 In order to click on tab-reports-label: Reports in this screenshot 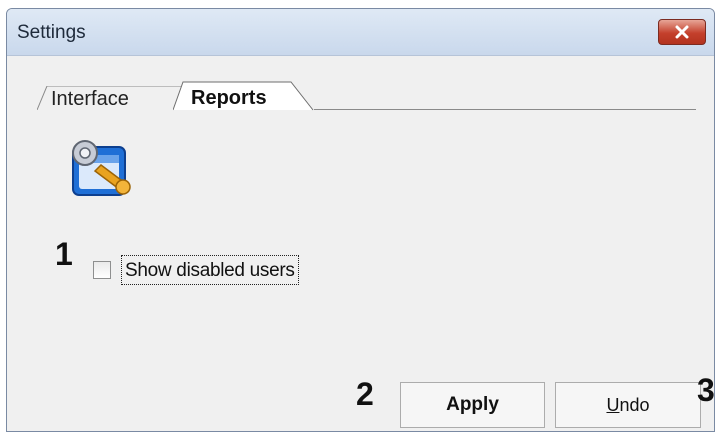, I will do `click(229, 98)`.